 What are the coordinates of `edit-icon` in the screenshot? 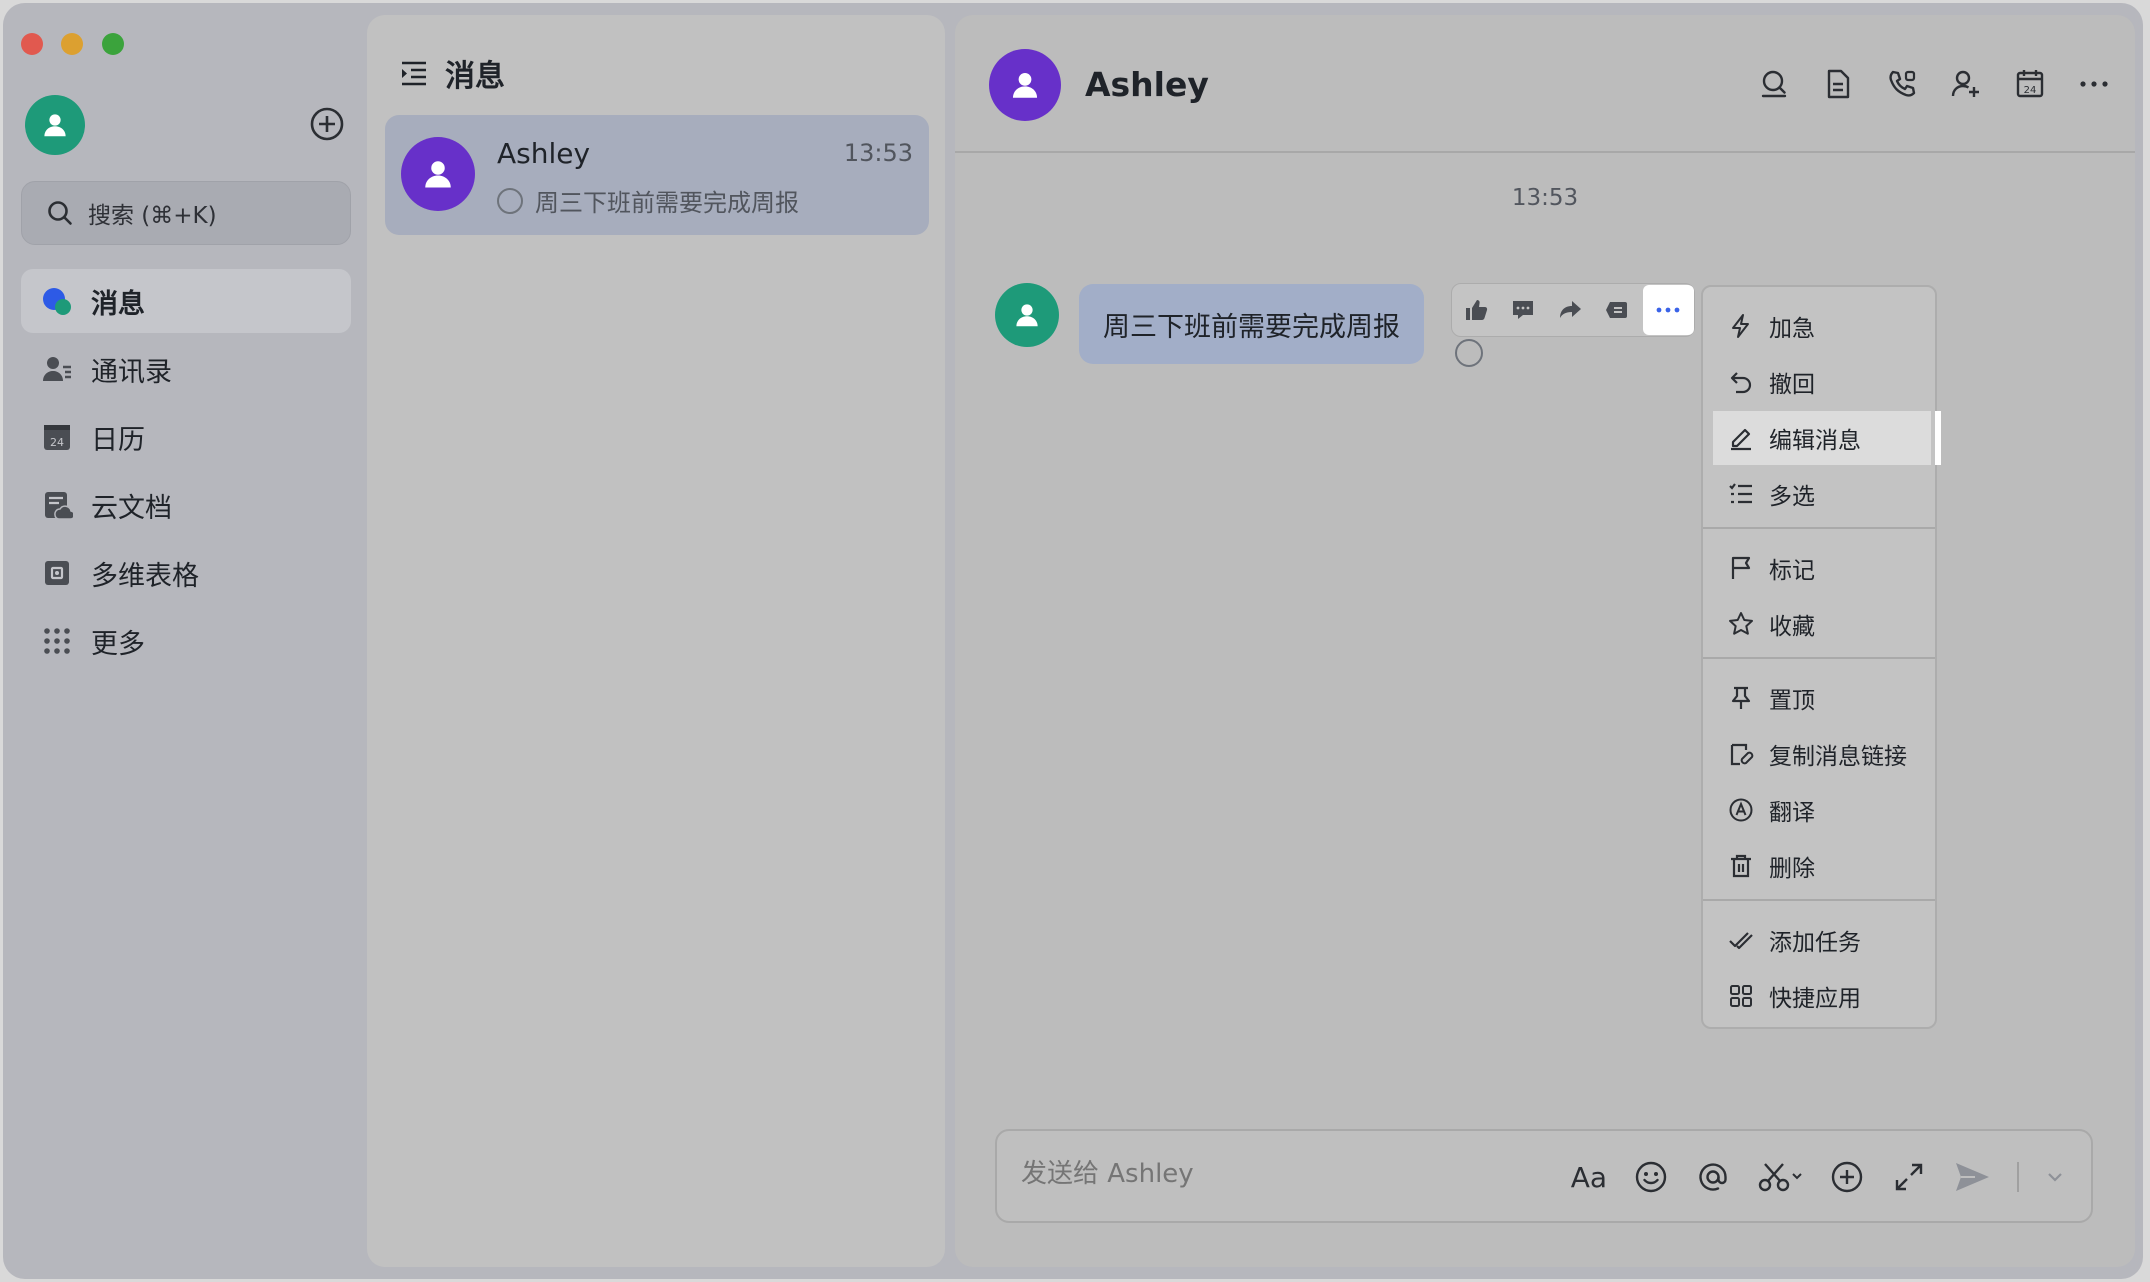 It's located at (1741, 438).